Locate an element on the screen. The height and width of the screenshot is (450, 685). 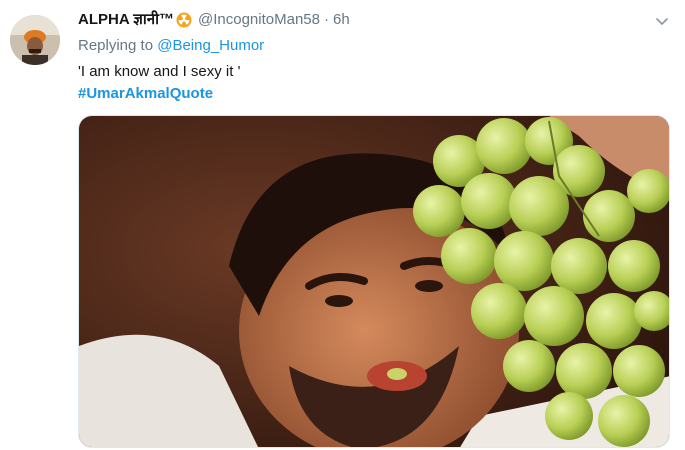
user-handle: @IncognitoMan58 is located at coordinates (259, 20).